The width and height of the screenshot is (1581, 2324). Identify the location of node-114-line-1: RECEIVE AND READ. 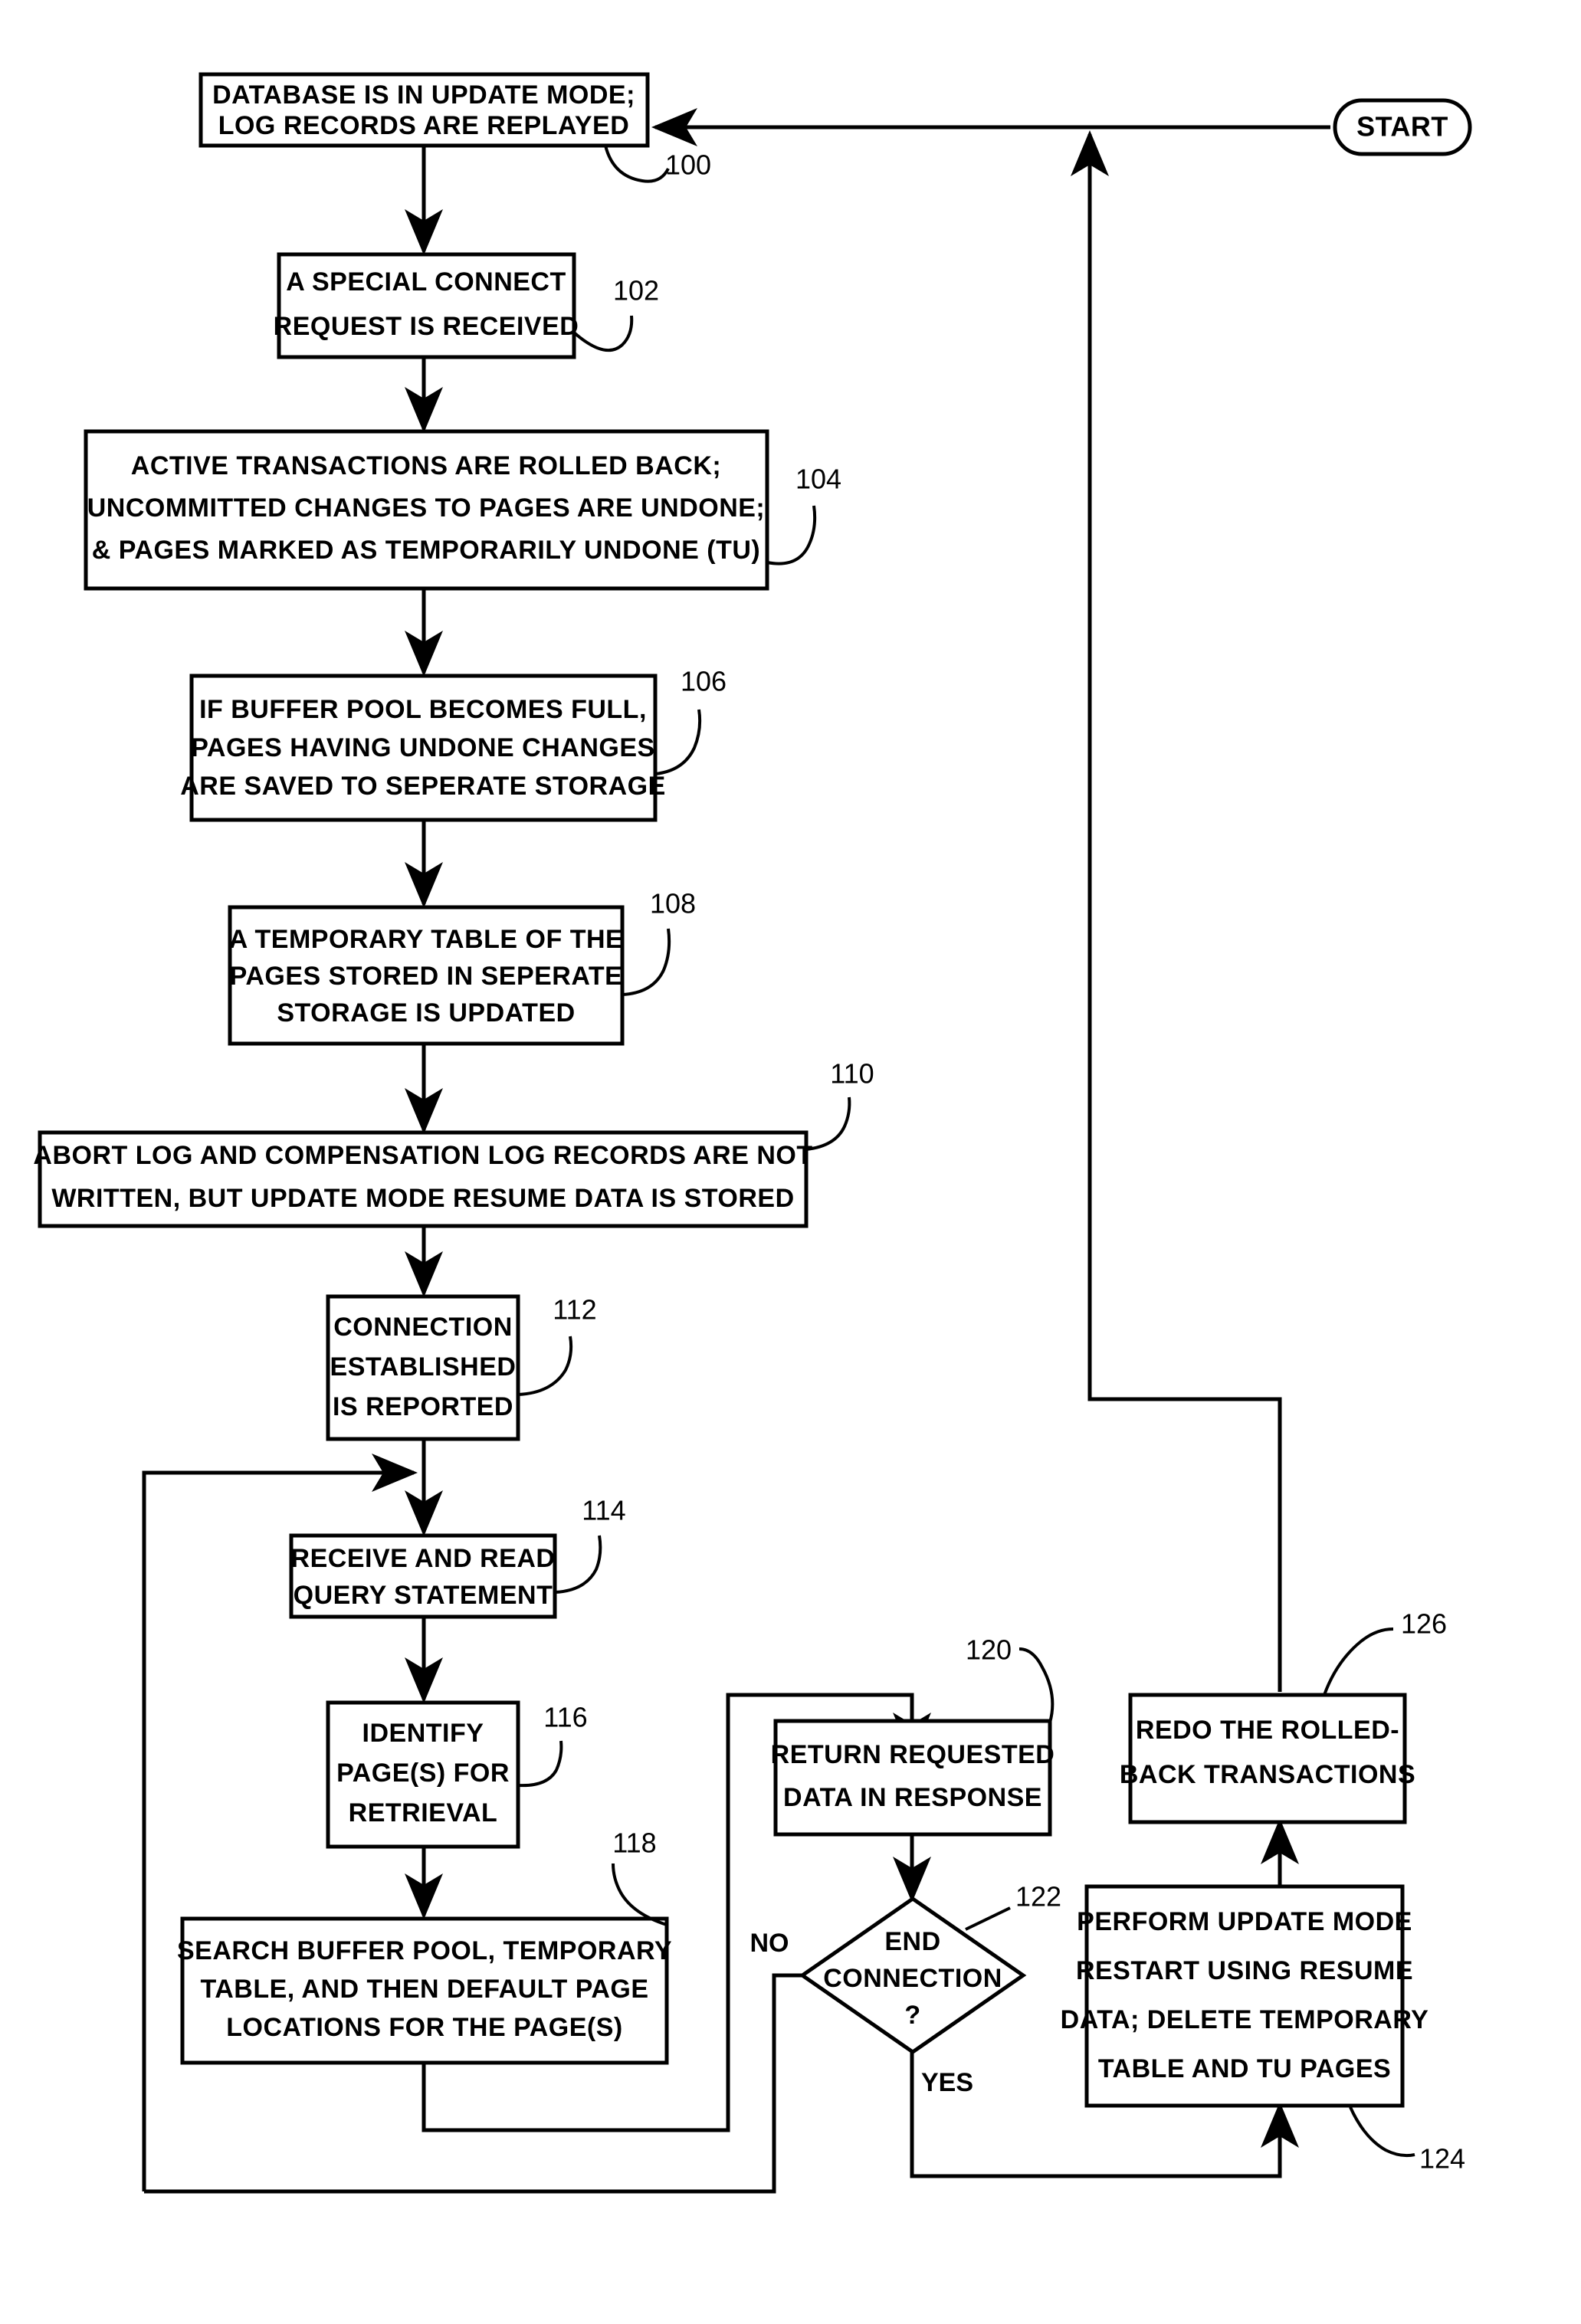
(424, 1558).